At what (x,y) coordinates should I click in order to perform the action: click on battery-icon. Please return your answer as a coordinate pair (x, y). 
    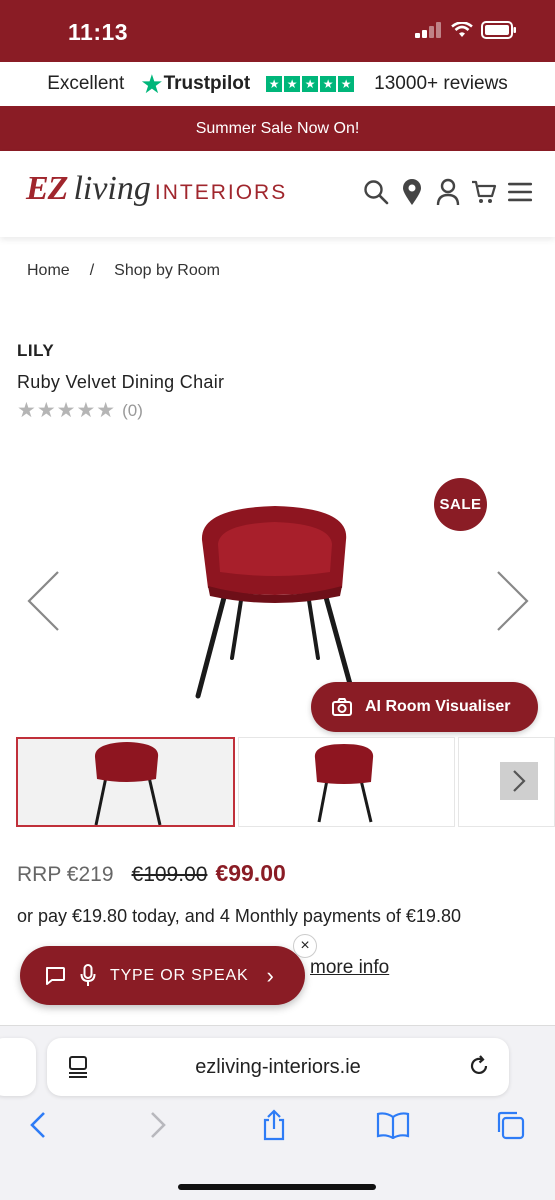
    Looking at the image, I should click on (498, 30).